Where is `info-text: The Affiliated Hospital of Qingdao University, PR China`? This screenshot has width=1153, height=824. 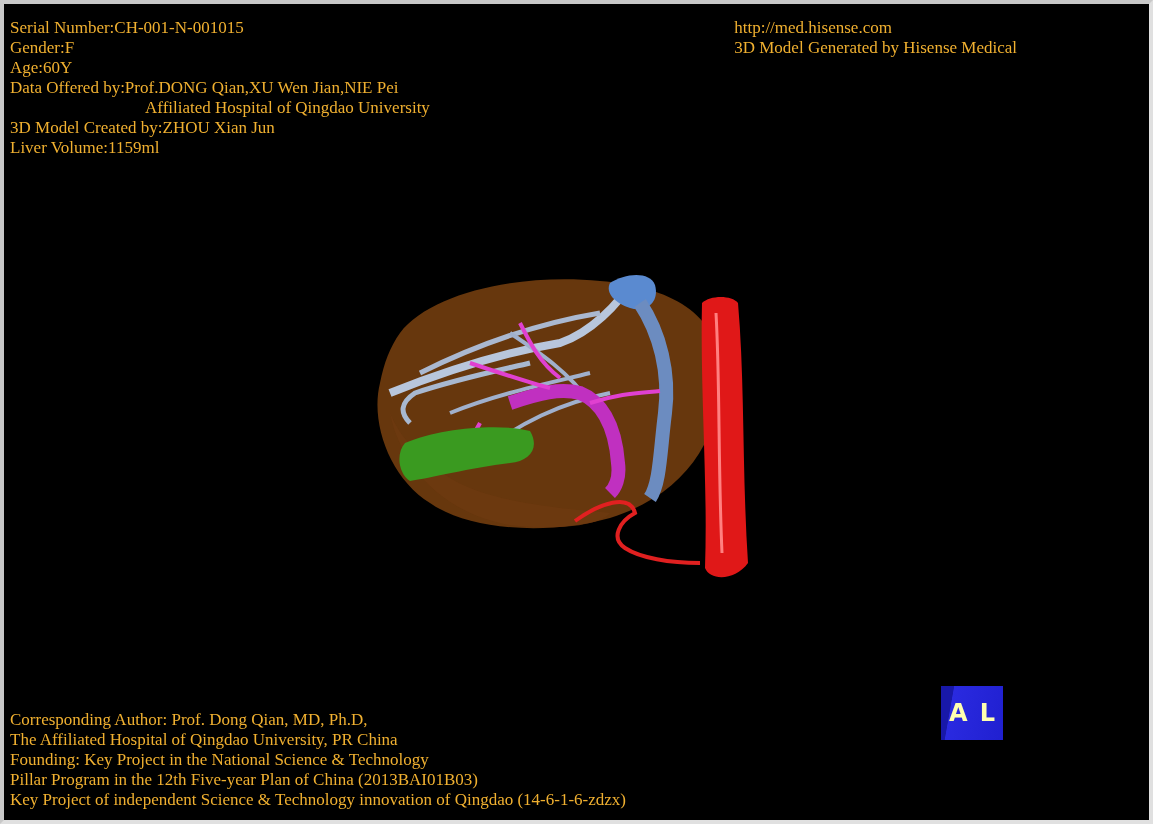
info-text: The Affiliated Hospital of Qingdao University, PR China is located at coordinates (204, 740).